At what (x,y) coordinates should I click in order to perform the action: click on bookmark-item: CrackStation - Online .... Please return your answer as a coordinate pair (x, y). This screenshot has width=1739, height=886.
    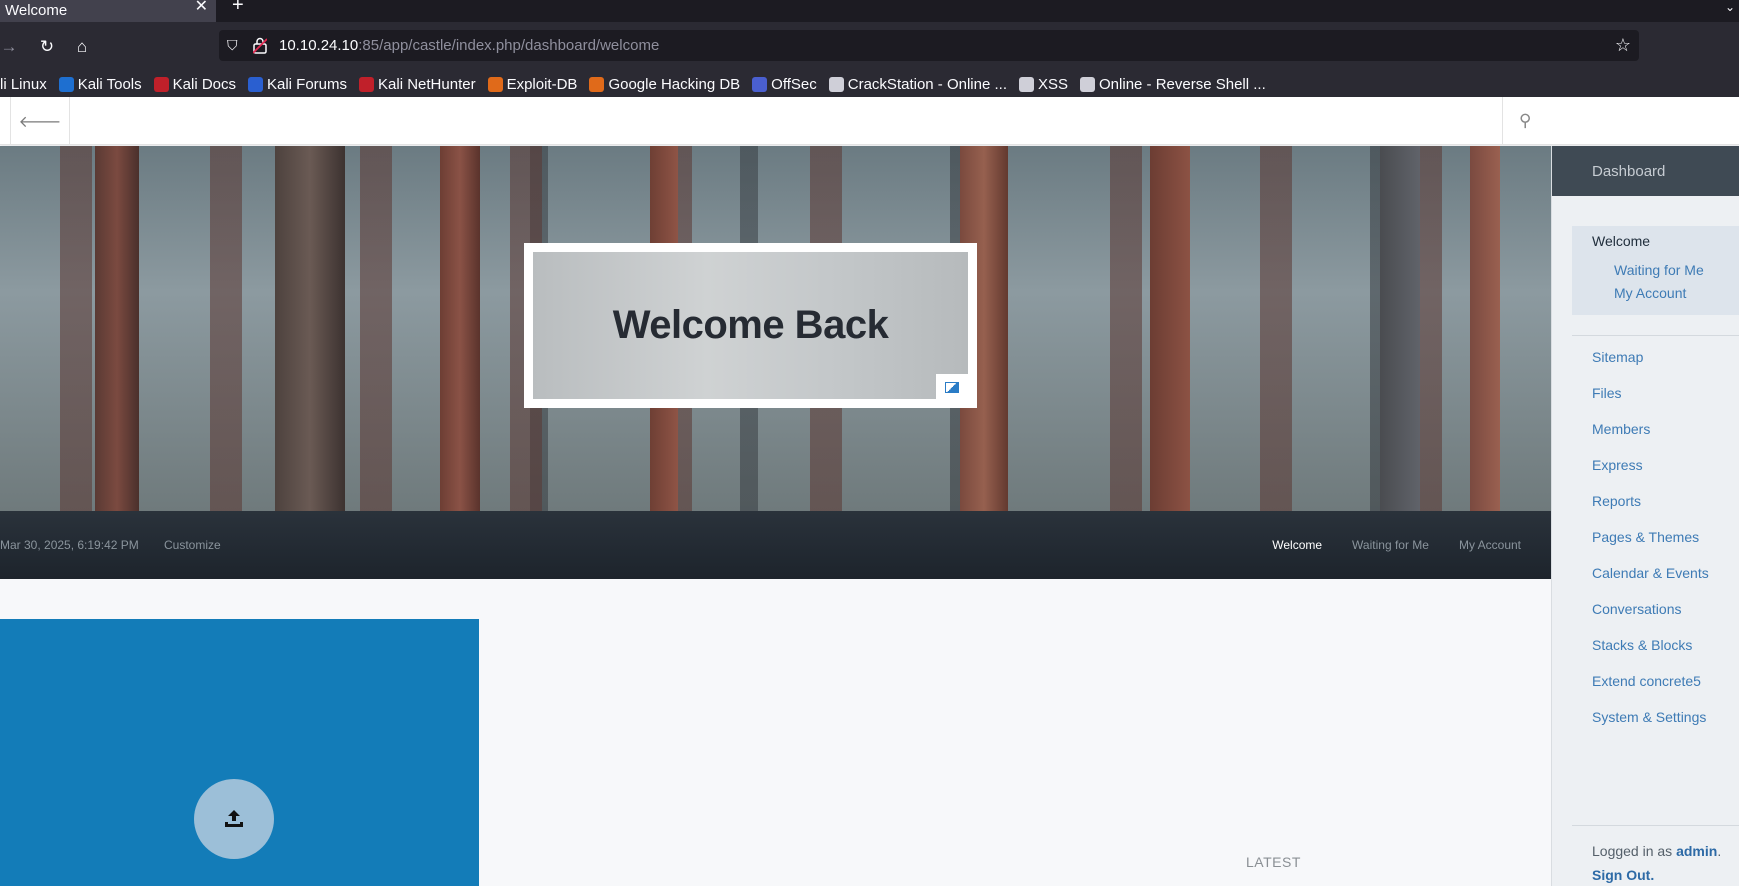
    Looking at the image, I should click on (917, 84).